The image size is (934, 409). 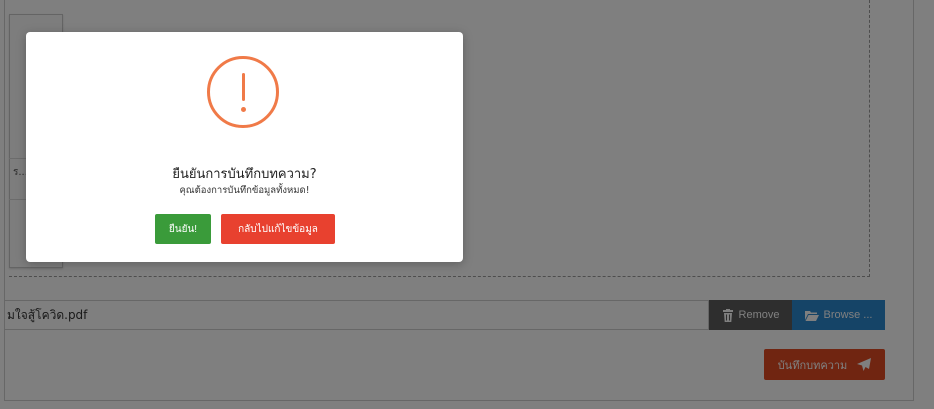 What do you see at coordinates (244, 174) in the screenshot?
I see `dialog-title: ยืนยันการบันทึกบทความ?` at bounding box center [244, 174].